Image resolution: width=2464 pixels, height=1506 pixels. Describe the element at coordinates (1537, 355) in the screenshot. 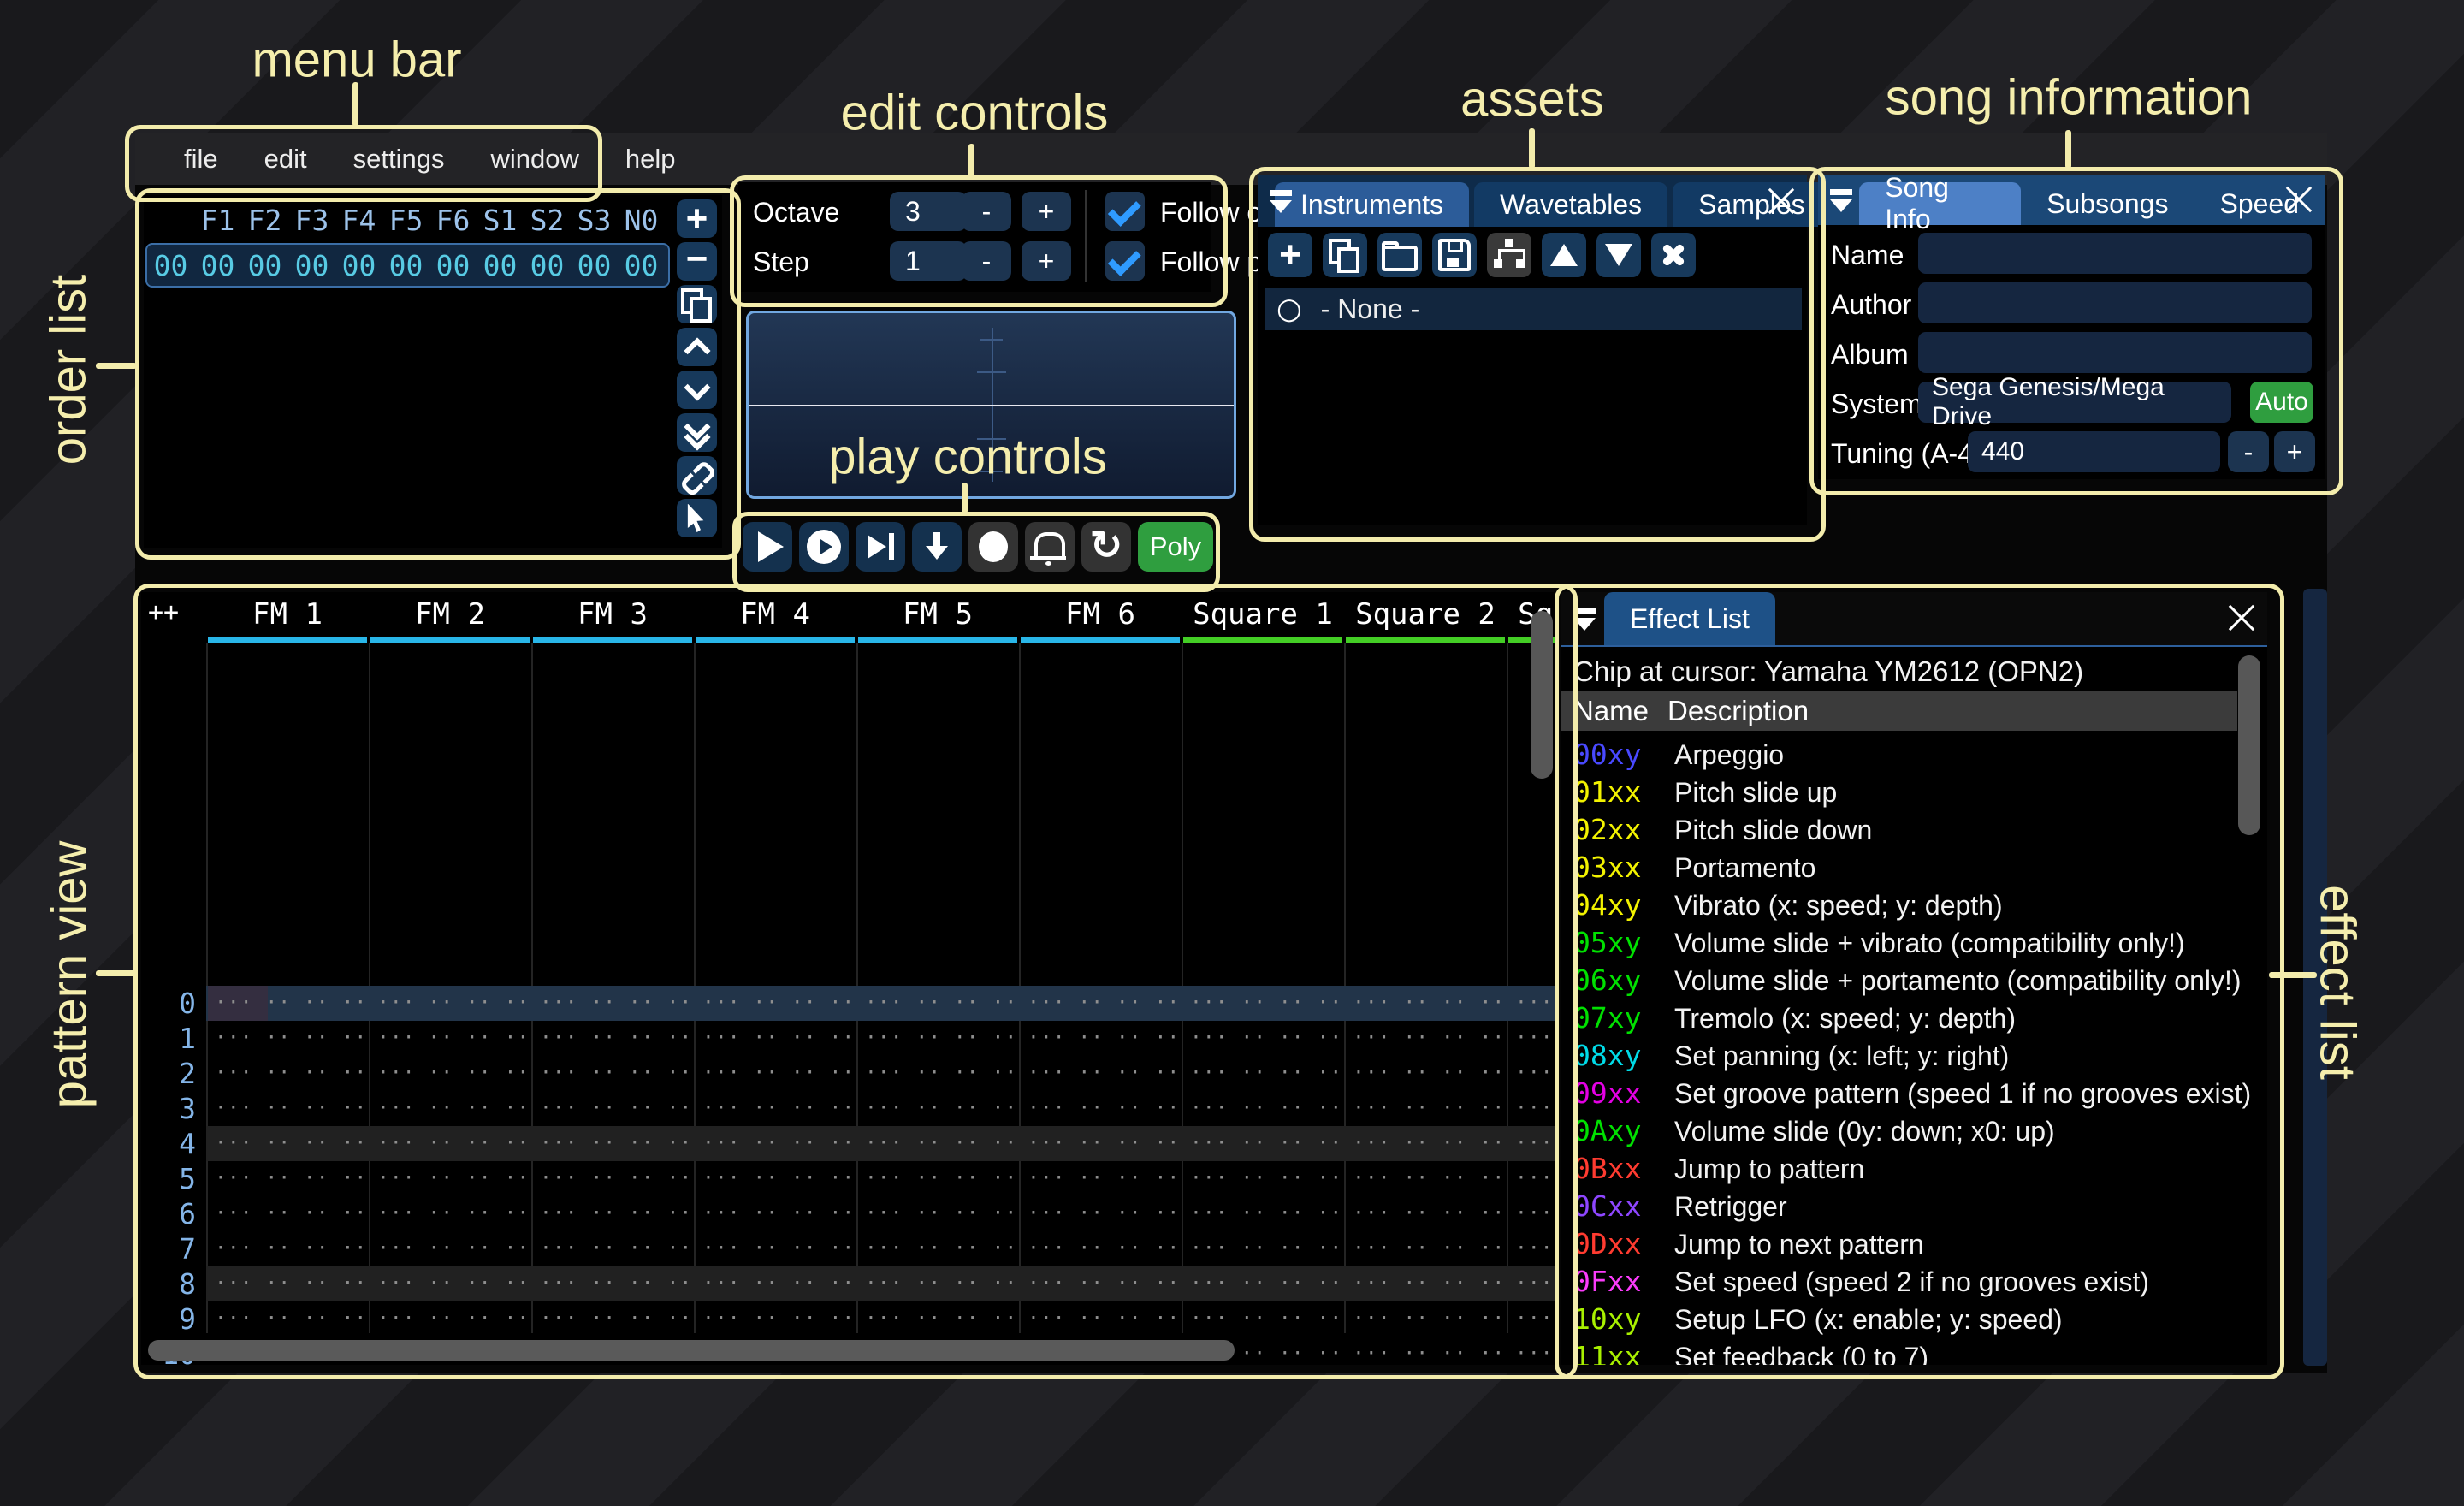

I see `annotation-rect-assets` at that location.